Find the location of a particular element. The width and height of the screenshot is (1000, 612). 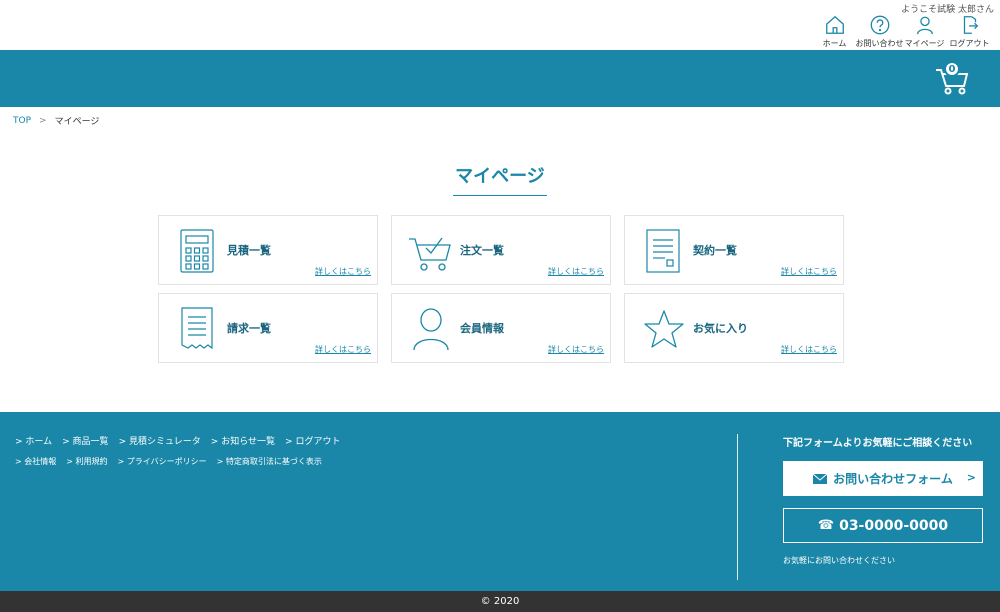

footer-link-logout: ログアウト is located at coordinates (312, 440).